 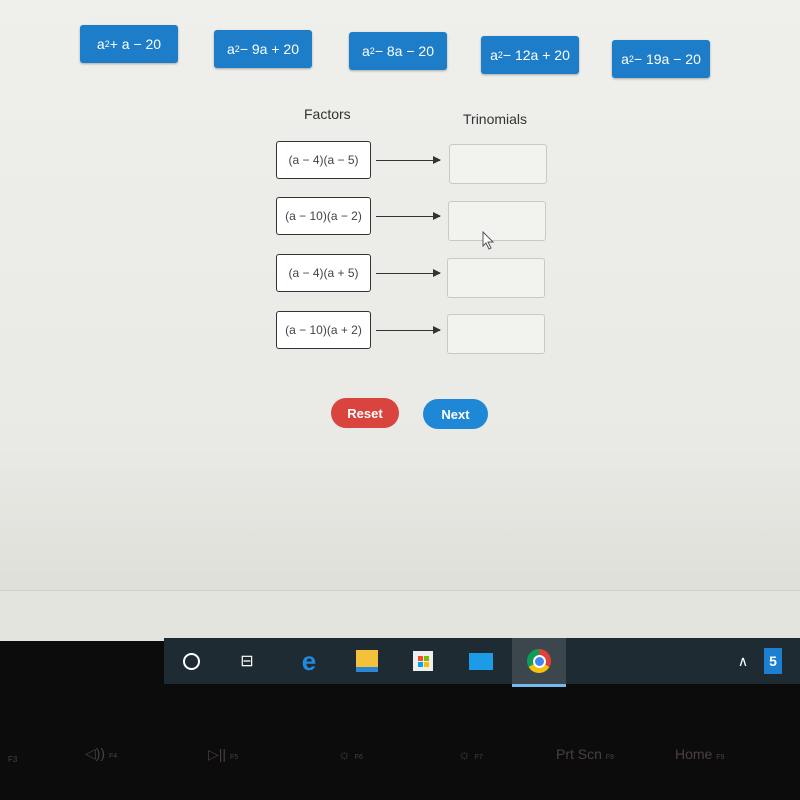 What do you see at coordinates (269, 49) in the screenshot?
I see `tile-rest: − 9a + 20` at bounding box center [269, 49].